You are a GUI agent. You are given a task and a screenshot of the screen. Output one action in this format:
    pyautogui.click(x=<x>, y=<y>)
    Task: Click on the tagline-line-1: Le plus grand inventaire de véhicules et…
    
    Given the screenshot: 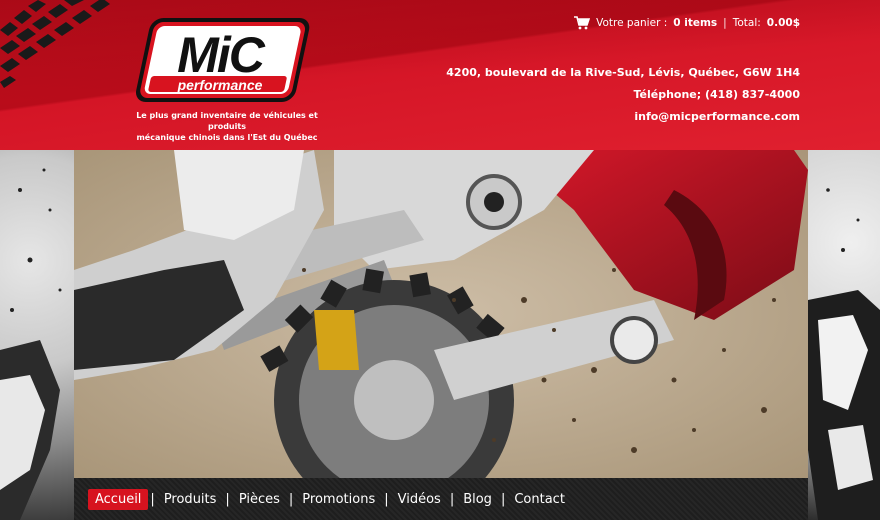 What is the action you would take?
    pyautogui.click(x=227, y=121)
    